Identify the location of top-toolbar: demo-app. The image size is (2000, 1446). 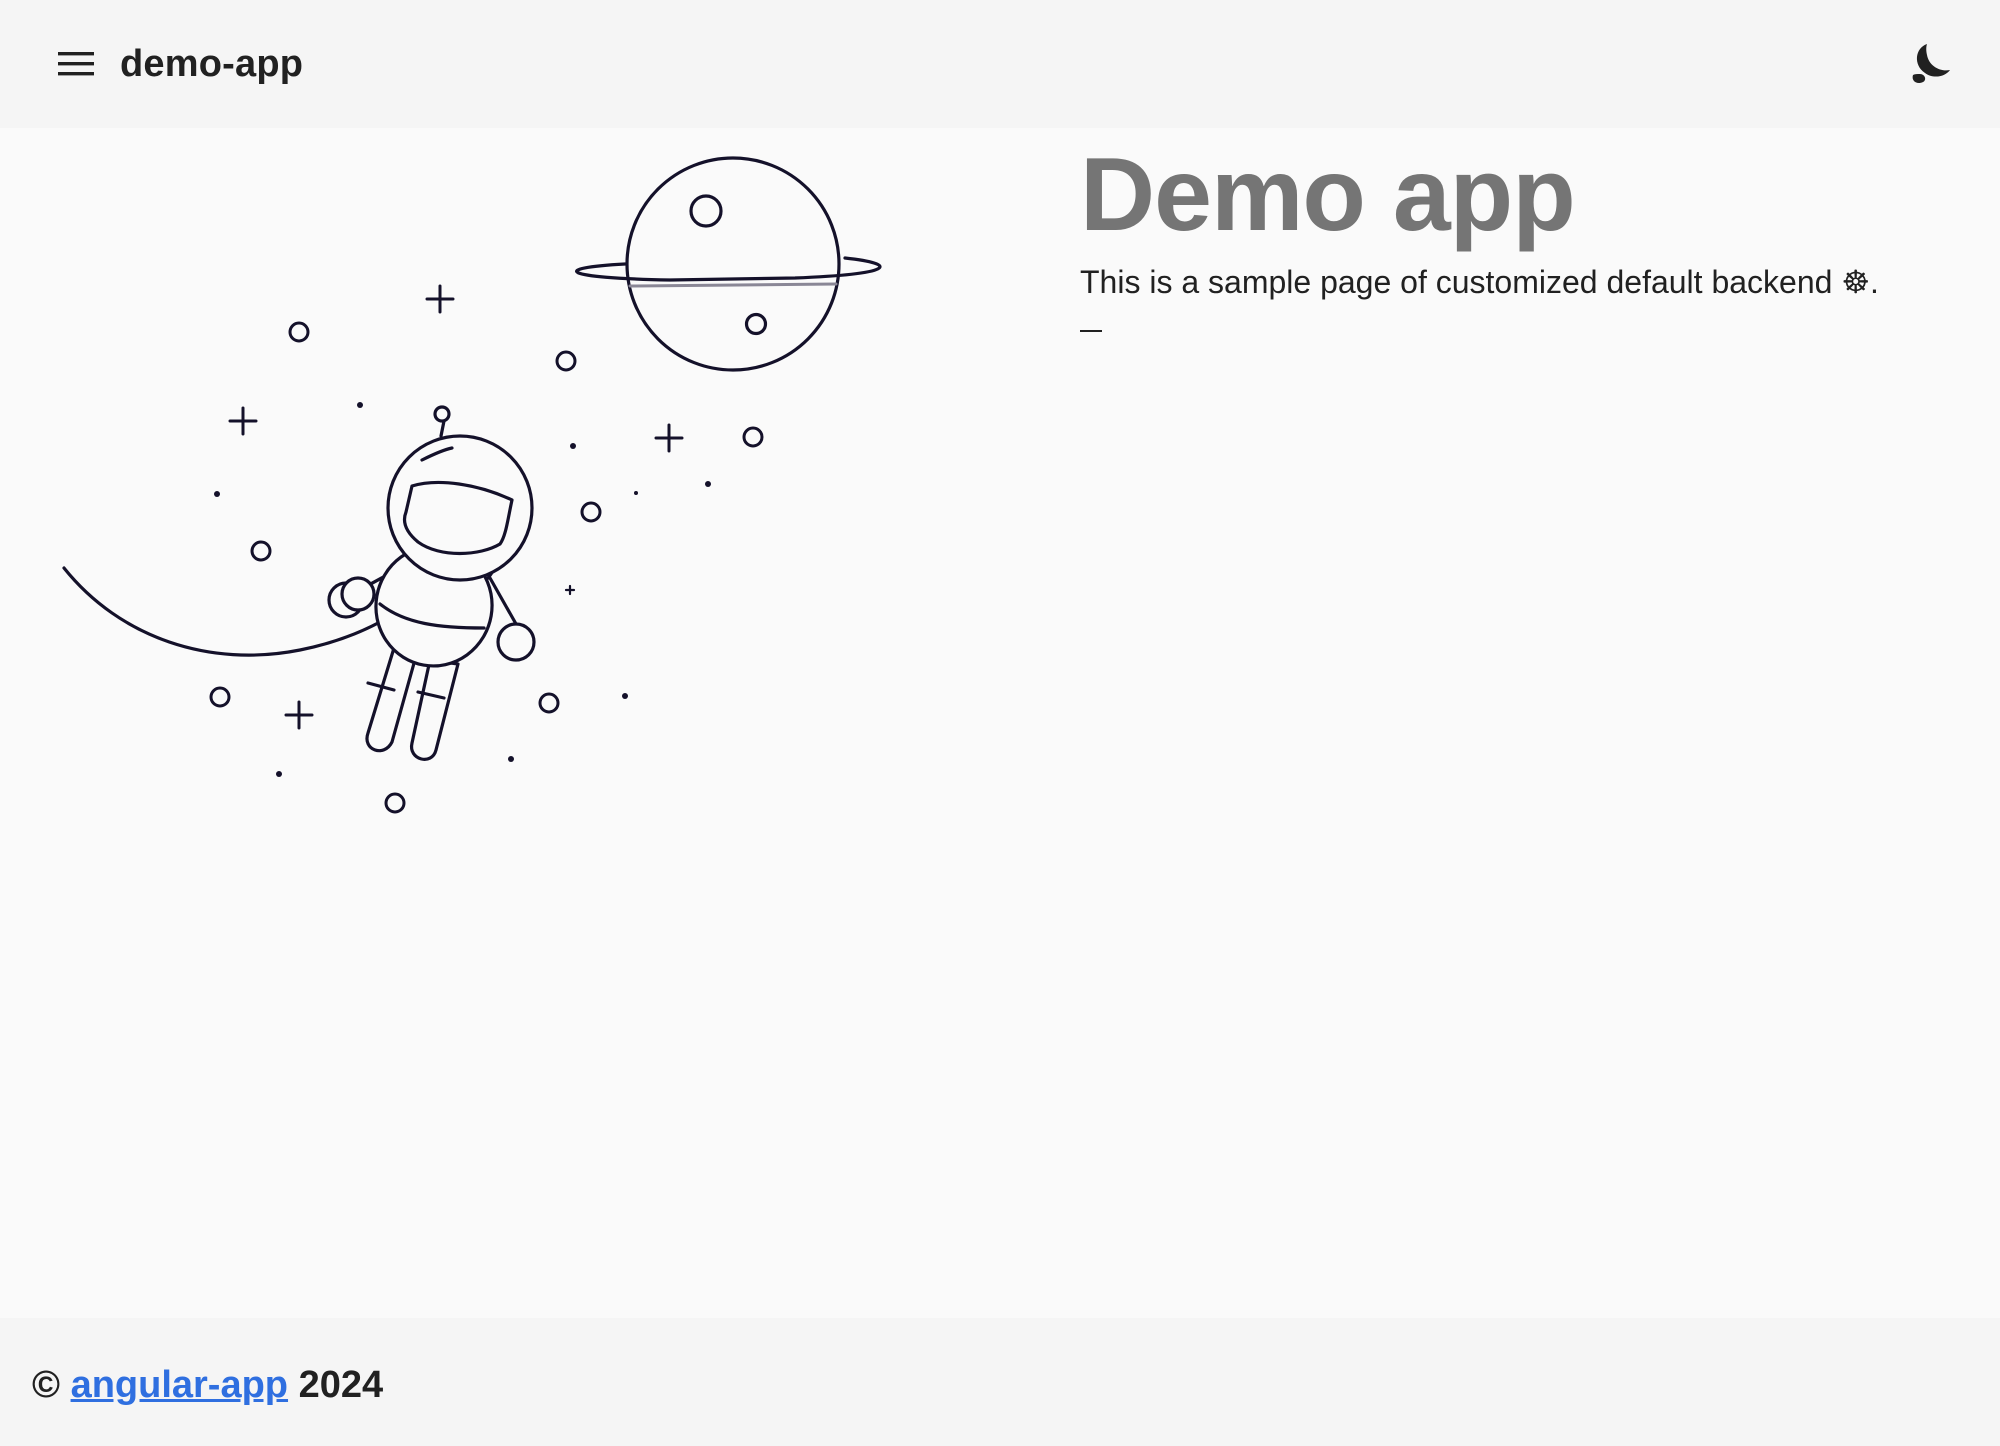
(1000, 64).